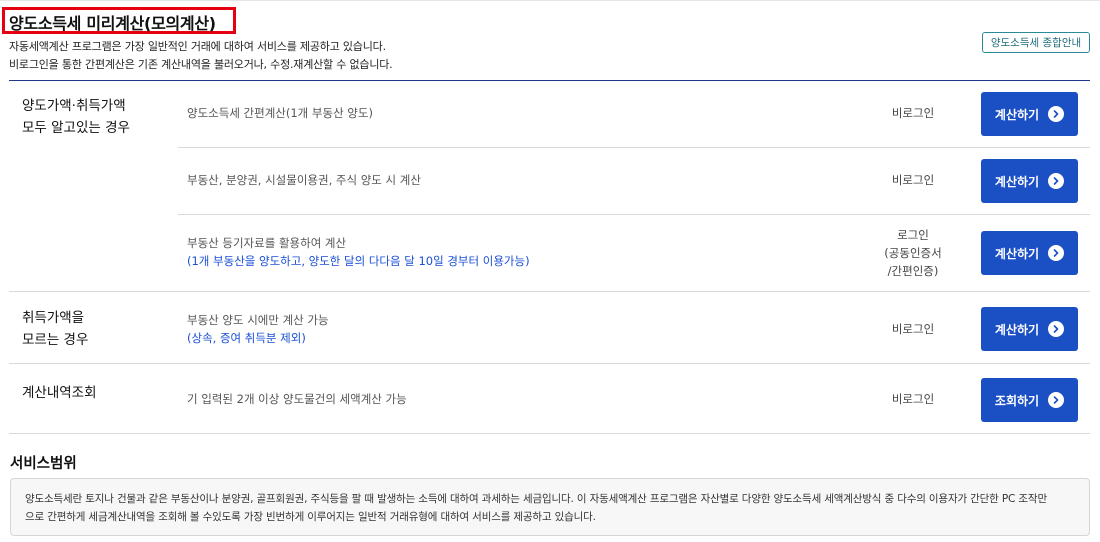 This screenshot has height=542, width=1100. I want to click on login-line3: /간편인증), so click(913, 271).